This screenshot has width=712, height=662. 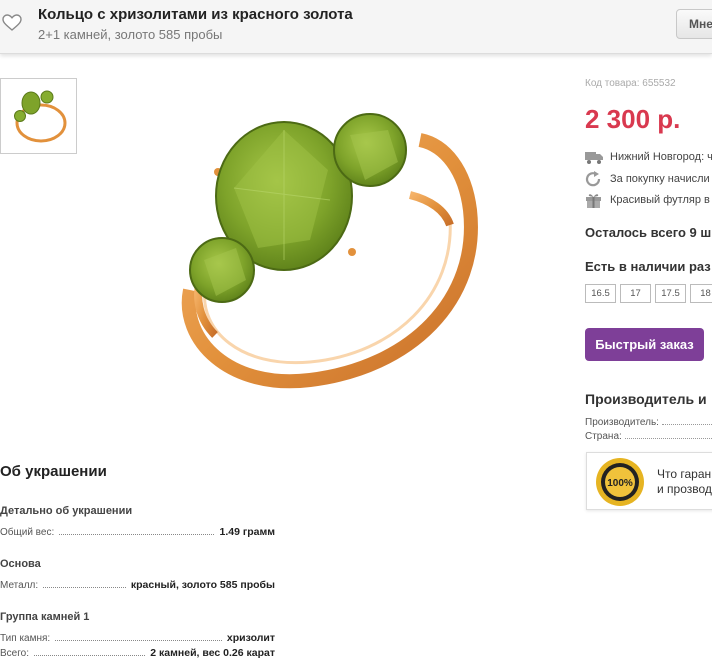 I want to click on country-row: Страна:, so click(x=648, y=436).